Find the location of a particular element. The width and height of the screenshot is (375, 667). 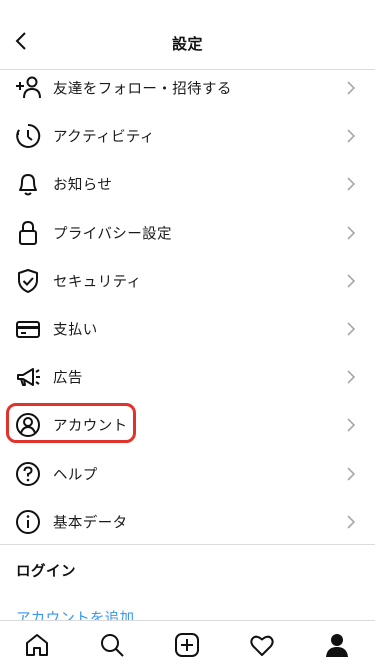

bottom-tab-bar is located at coordinates (187, 643).